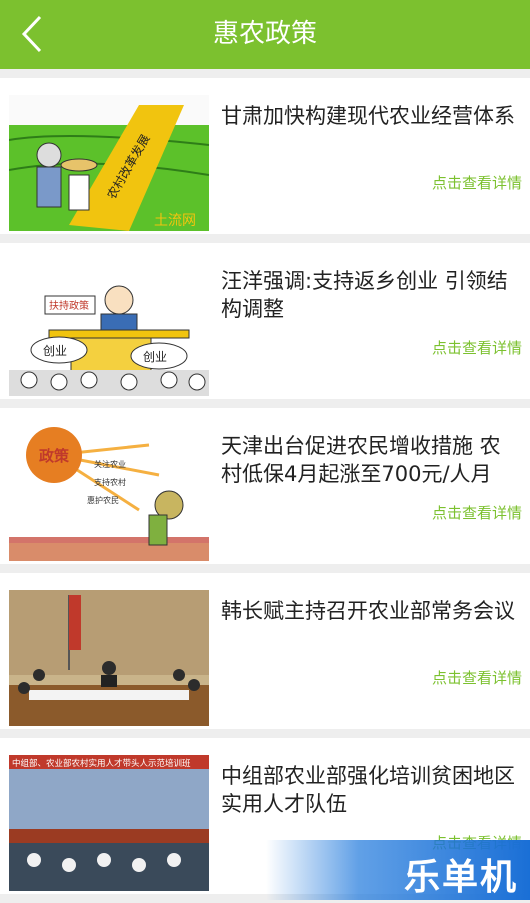 Image resolution: width=530 pixels, height=903 pixels. I want to click on article-thumbnail: 农村改革发展 土流网, so click(109, 163).